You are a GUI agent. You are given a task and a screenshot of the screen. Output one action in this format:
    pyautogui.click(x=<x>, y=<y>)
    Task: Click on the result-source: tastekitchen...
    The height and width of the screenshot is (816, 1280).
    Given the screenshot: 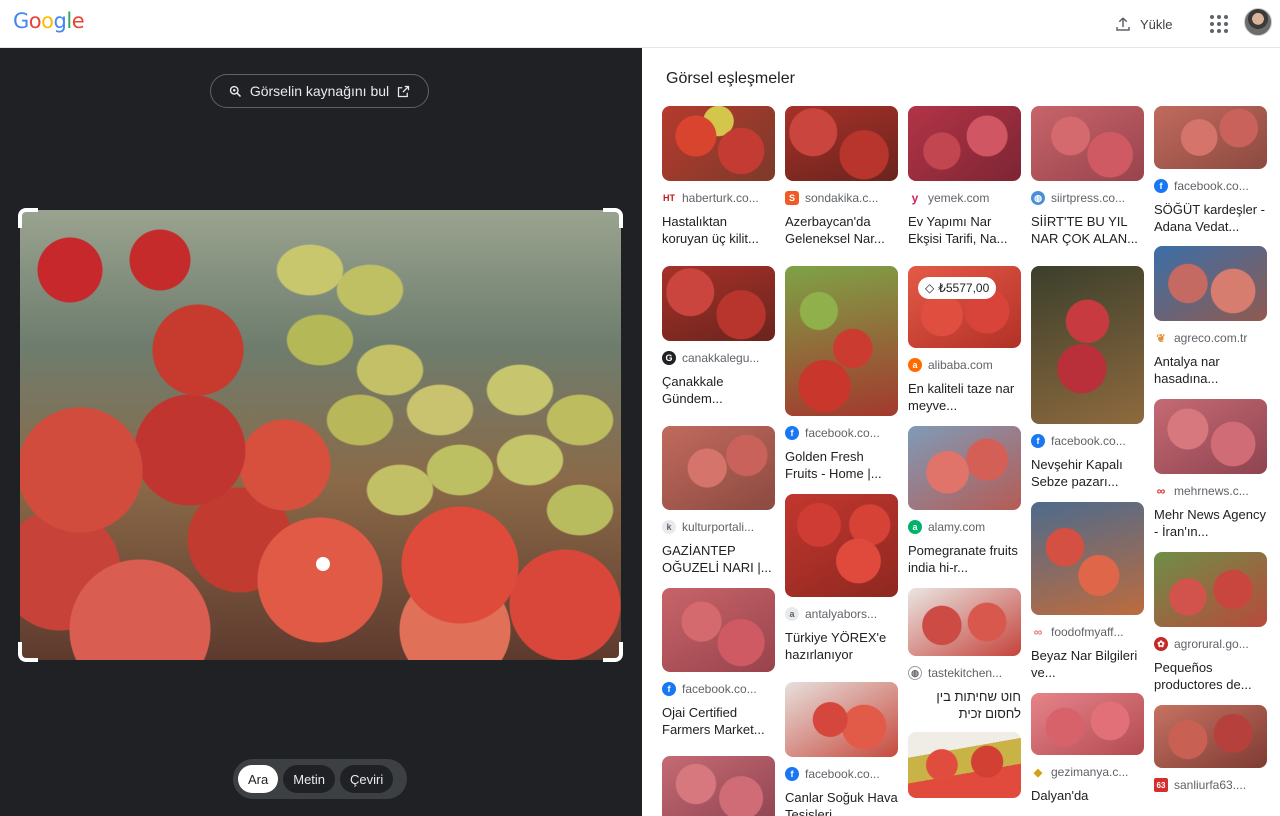 What is the action you would take?
    pyautogui.click(x=965, y=673)
    